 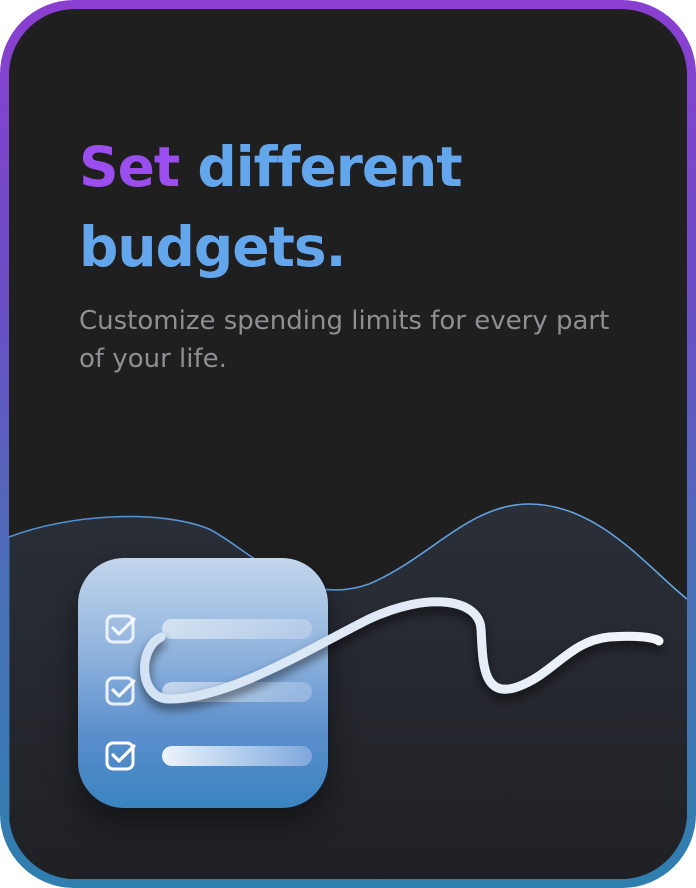 I want to click on page-title: Set different budgets., so click(x=359, y=207).